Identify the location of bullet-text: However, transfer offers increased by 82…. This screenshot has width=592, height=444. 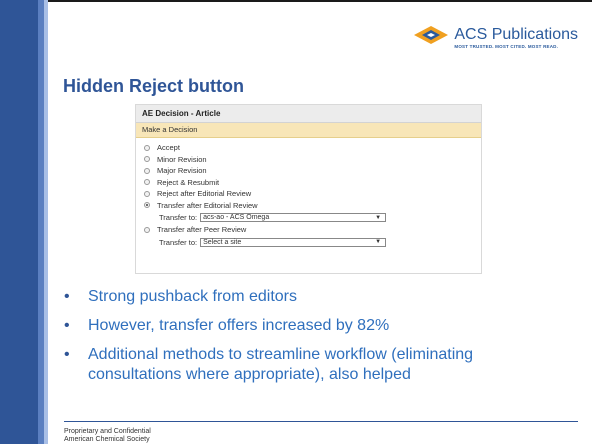
(239, 325).